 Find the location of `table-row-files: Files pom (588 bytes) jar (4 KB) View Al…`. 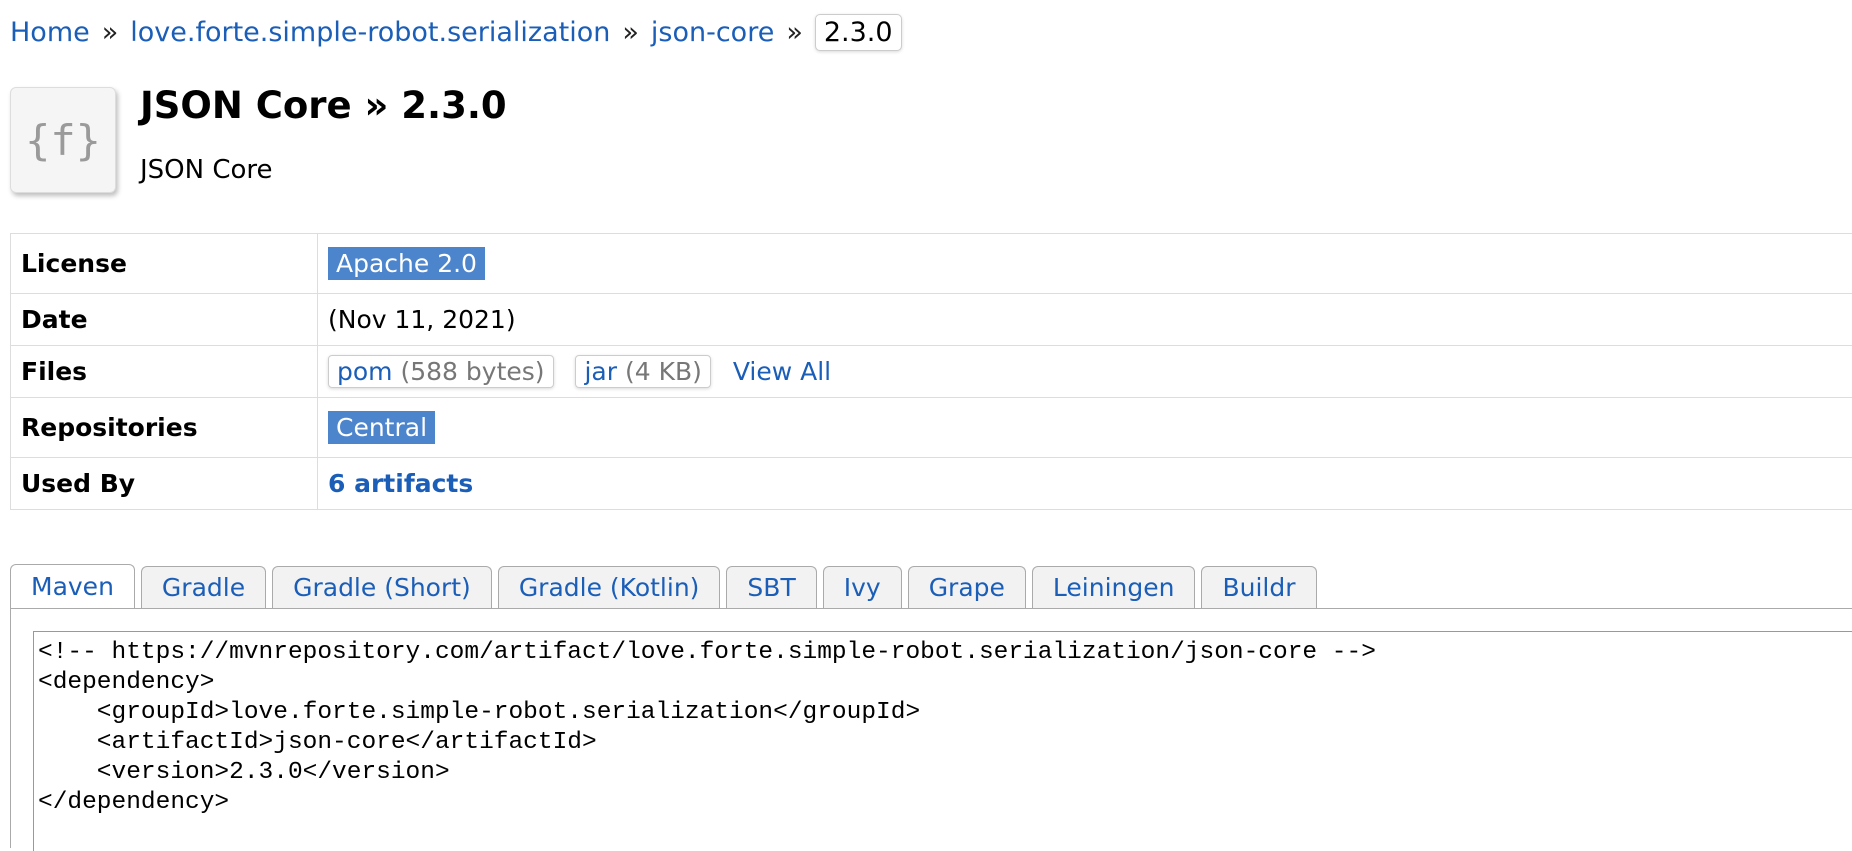

table-row-files: Files pom (588 bytes) jar (4 KB) View Al… is located at coordinates (931, 372).